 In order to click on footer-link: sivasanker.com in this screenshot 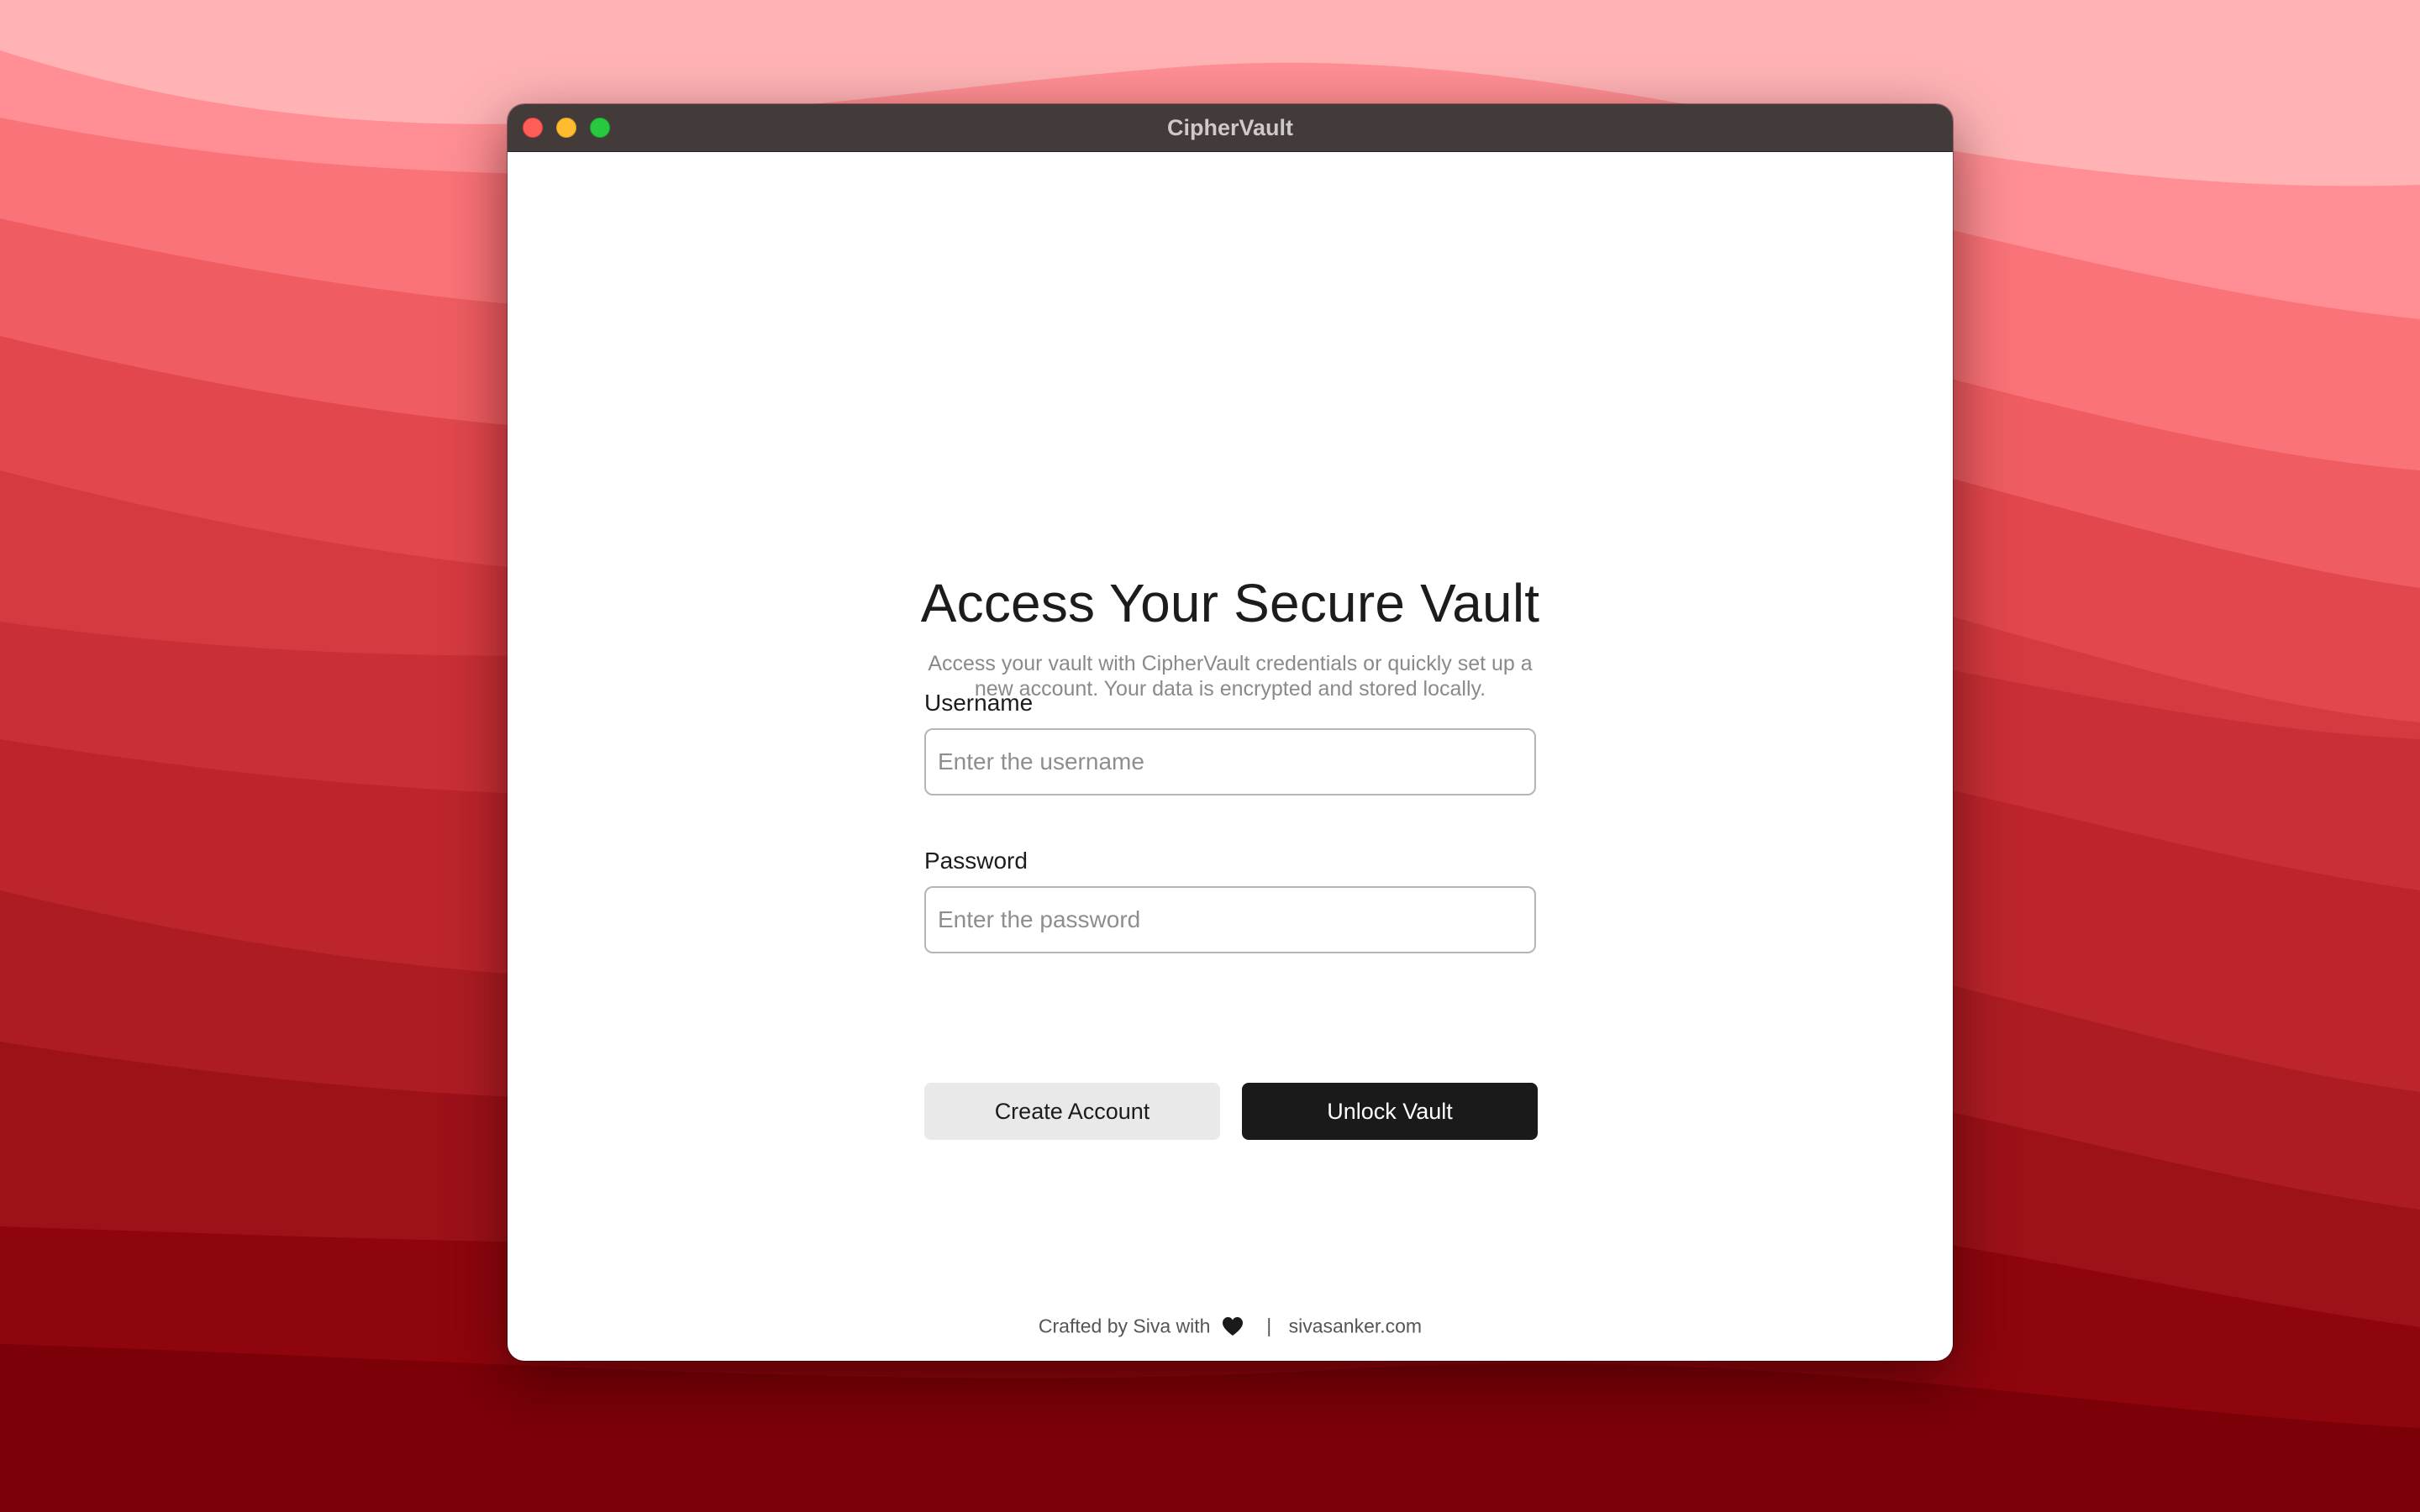, I will do `click(1356, 1325)`.